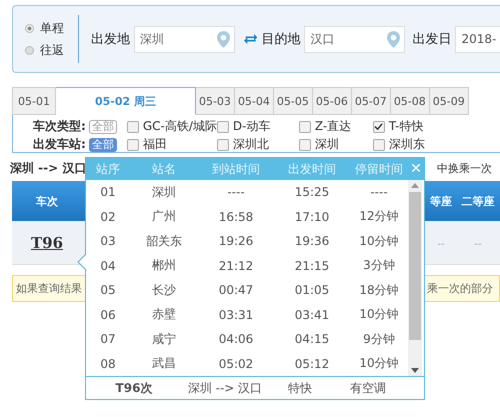  I want to click on table-cell-text: 01:05, so click(312, 290).